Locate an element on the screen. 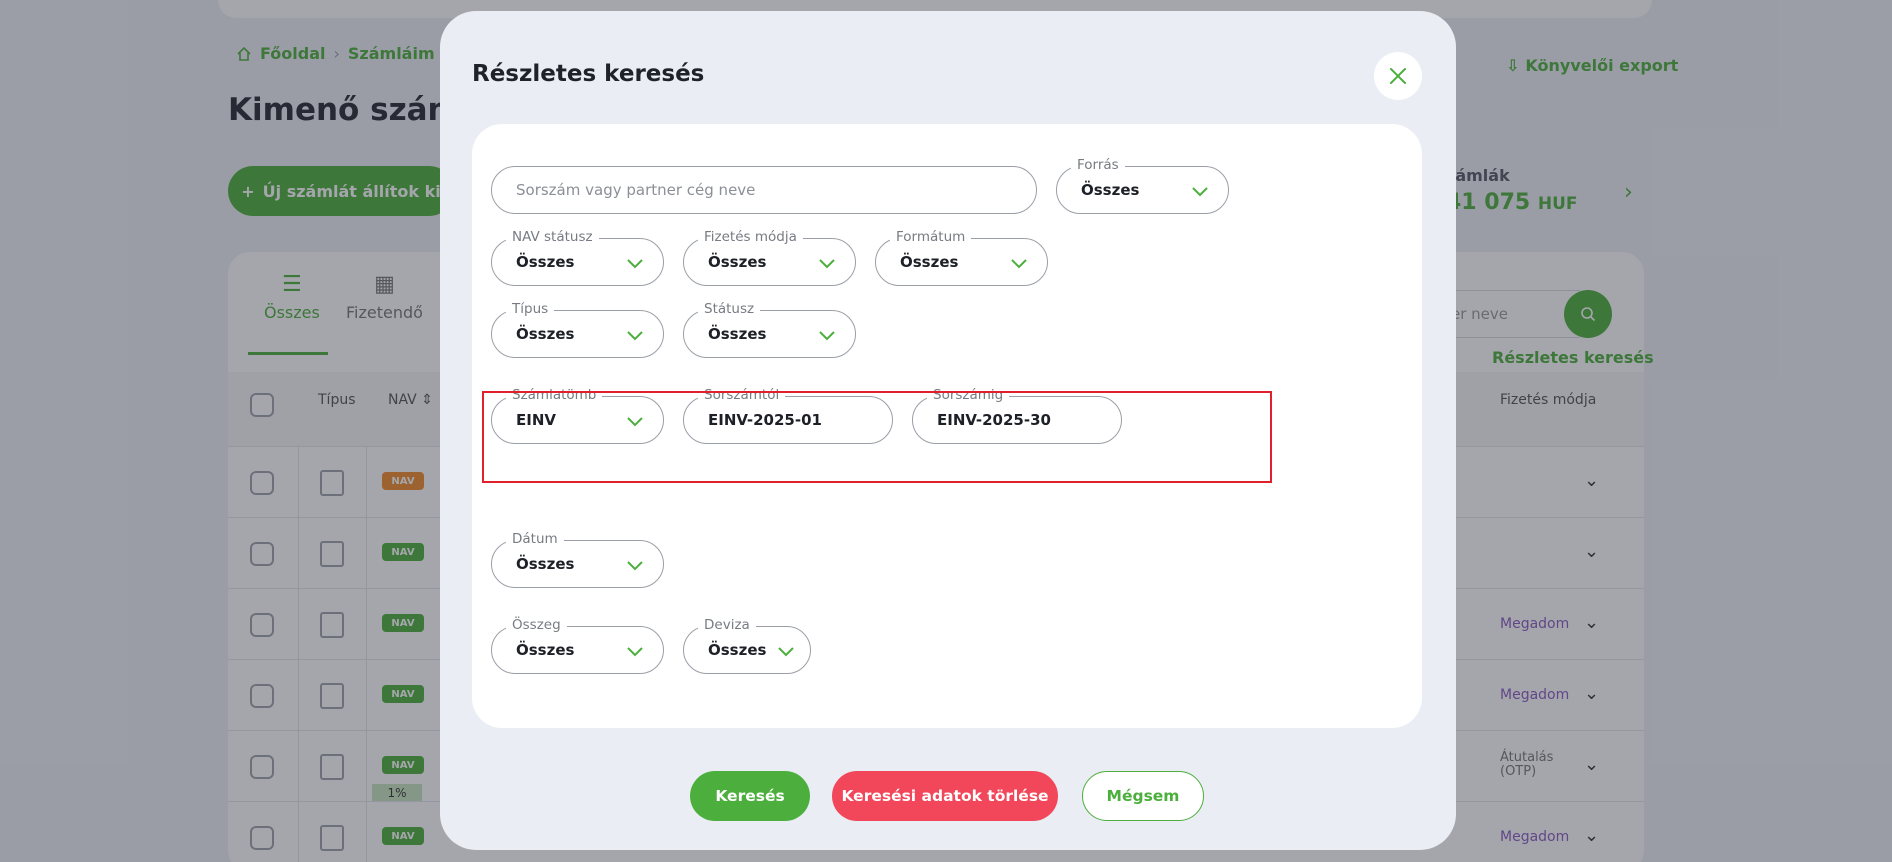  date-select: Dátum Összes is located at coordinates (577, 559).